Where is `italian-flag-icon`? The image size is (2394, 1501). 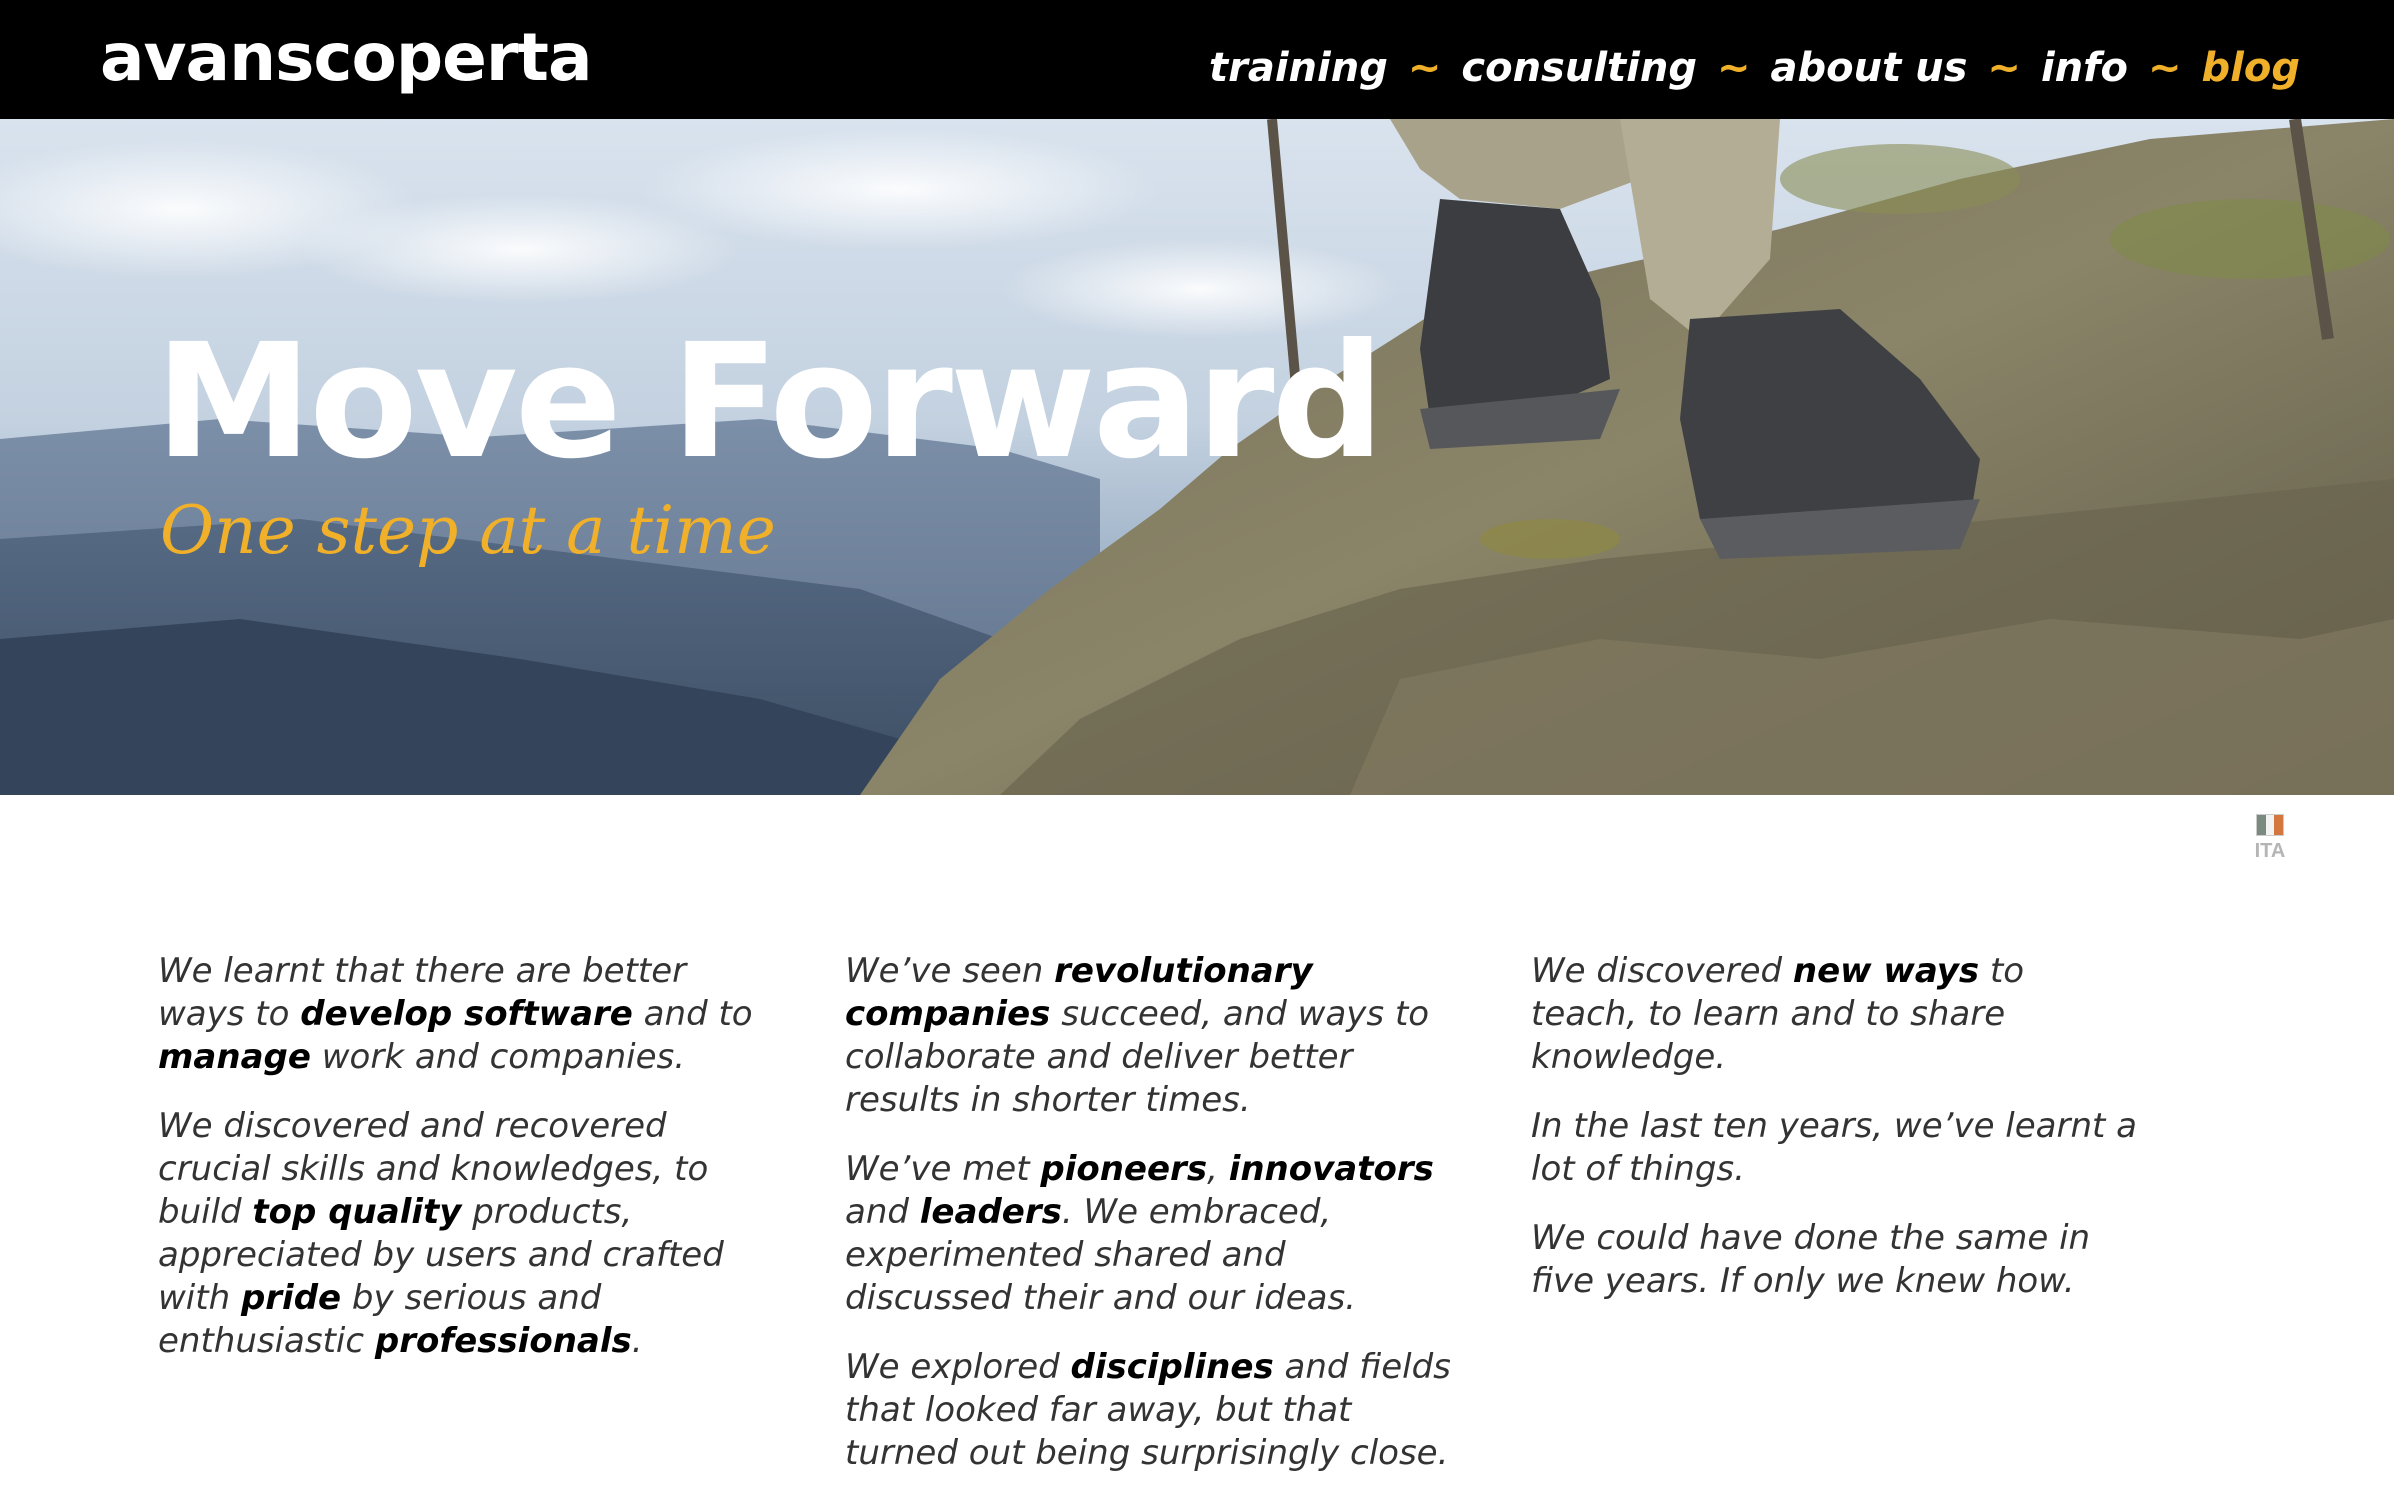 italian-flag-icon is located at coordinates (2270, 825).